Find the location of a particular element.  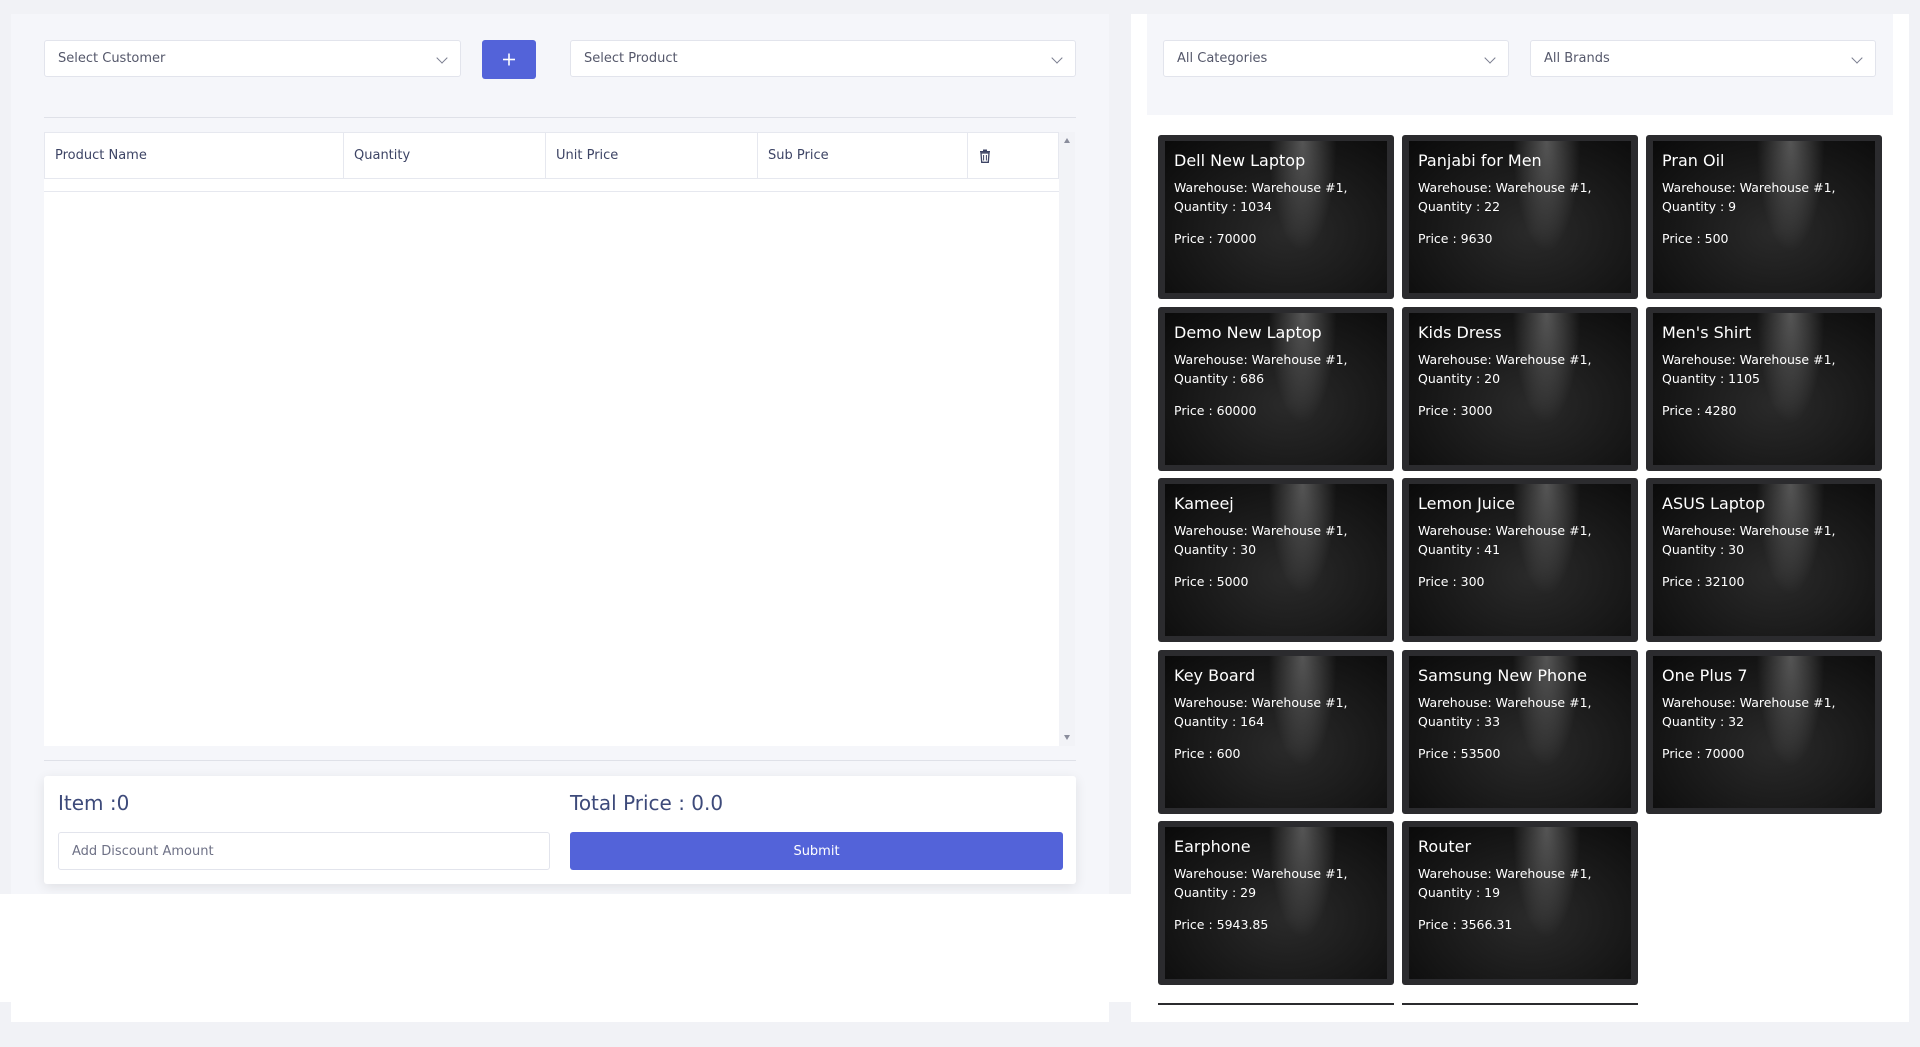

add-customer-button is located at coordinates (509, 59).